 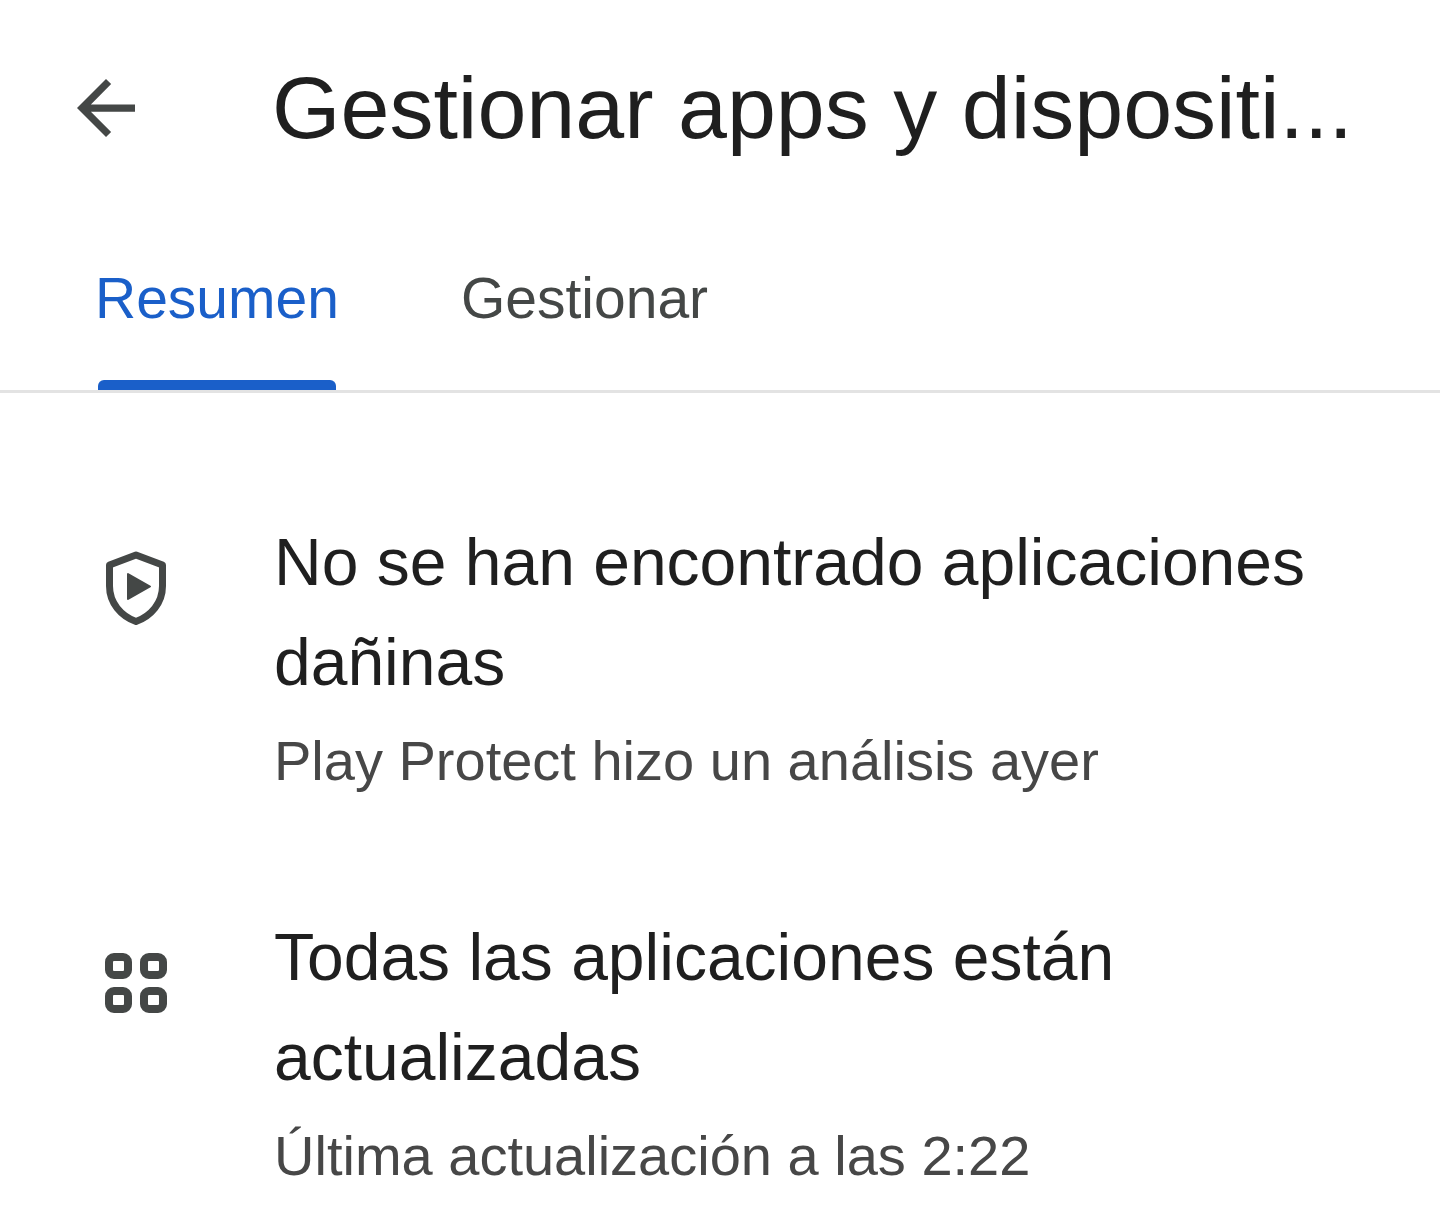 I want to click on shield-play-icon, so click(x=136, y=588).